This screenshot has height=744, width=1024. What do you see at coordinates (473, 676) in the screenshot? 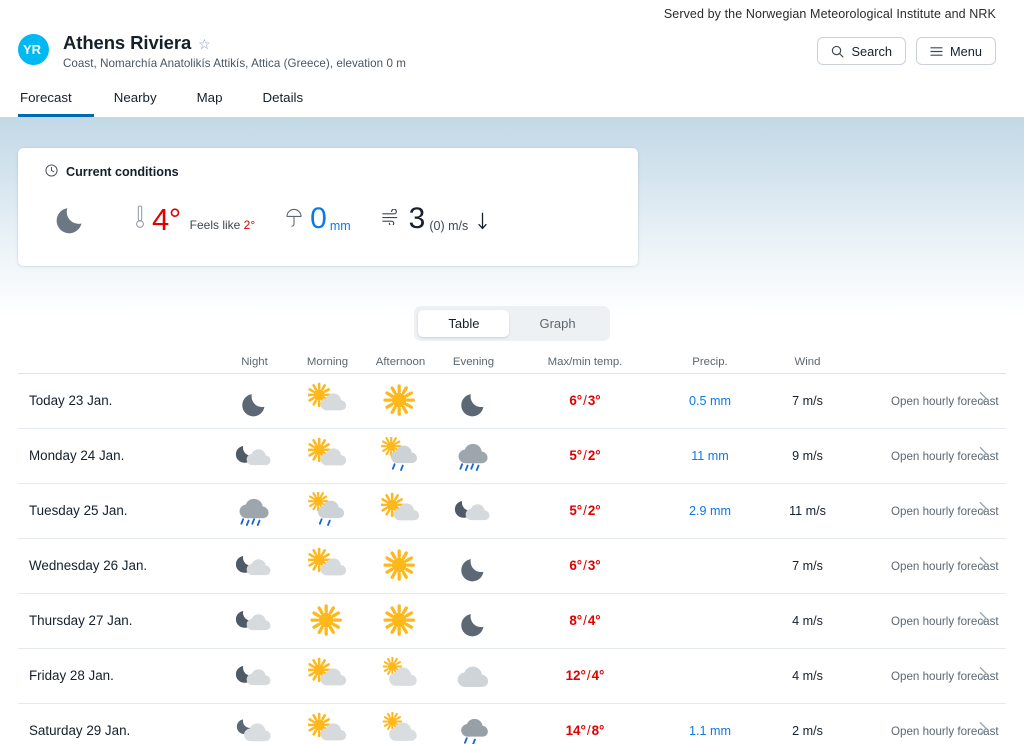
I see `cloud-icon` at bounding box center [473, 676].